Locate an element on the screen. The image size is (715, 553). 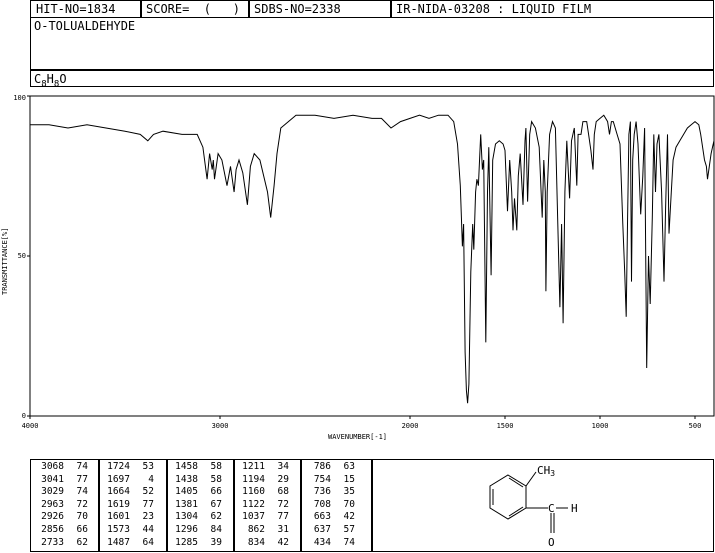
peak-transmittance: 64 is located at coordinates (148, 542).